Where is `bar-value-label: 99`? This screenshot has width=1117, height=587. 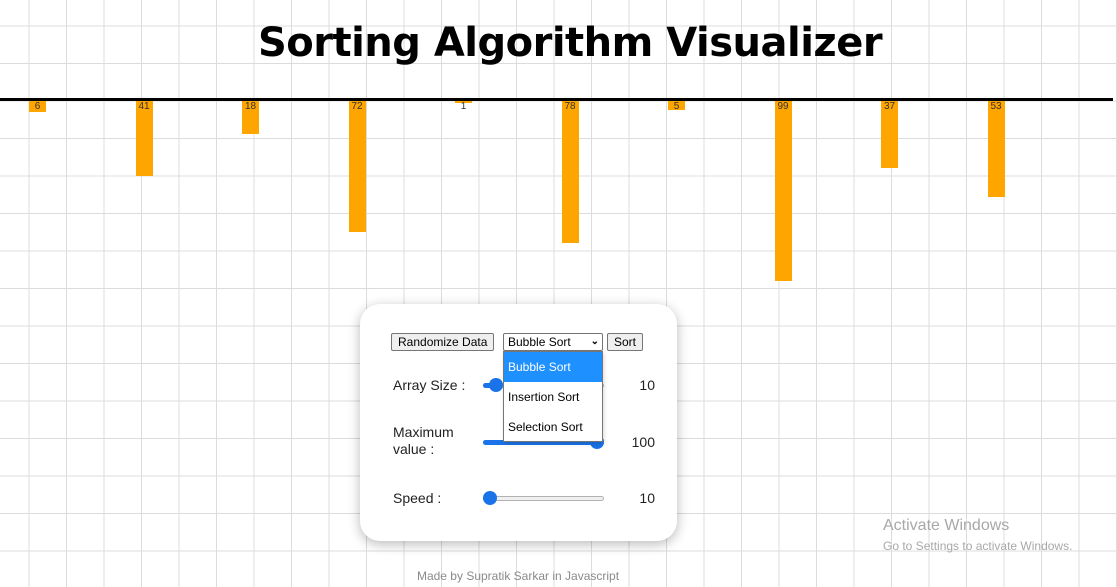
bar-value-label: 99 is located at coordinates (783, 106).